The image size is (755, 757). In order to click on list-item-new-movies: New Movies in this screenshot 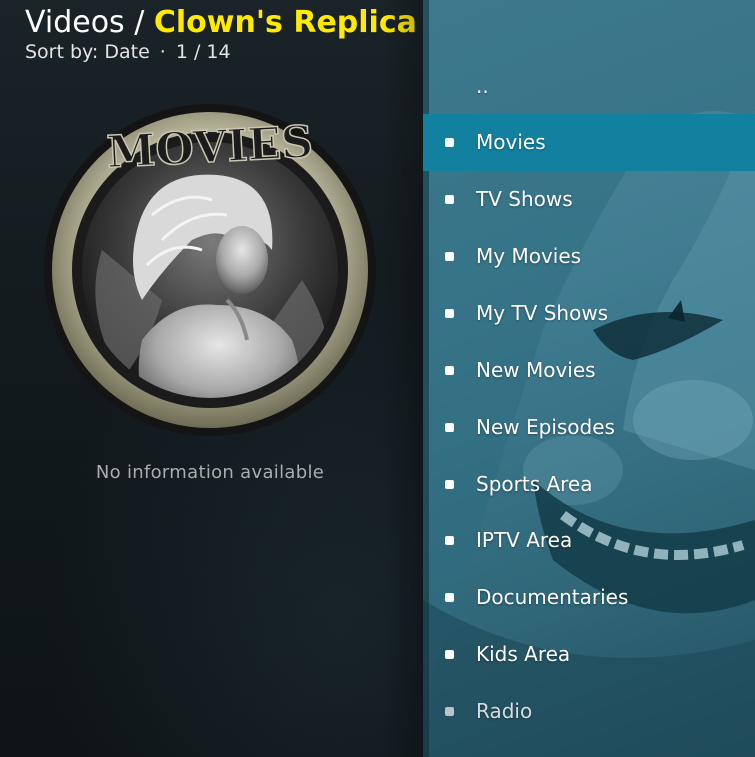, I will do `click(589, 370)`.